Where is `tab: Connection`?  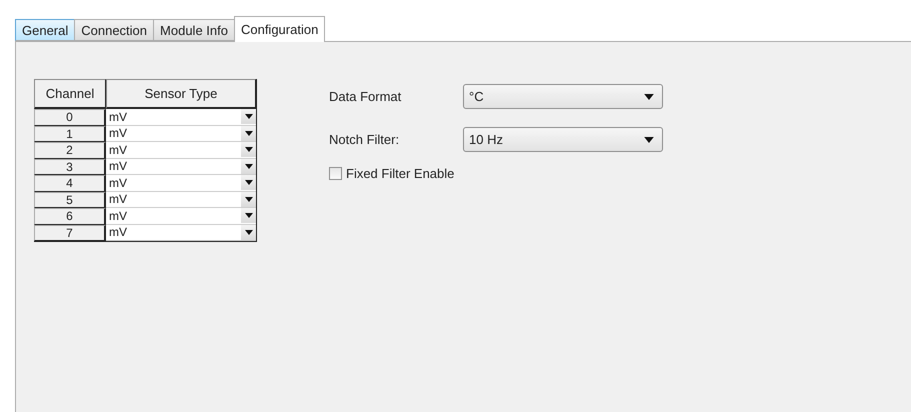 tab: Connection is located at coordinates (114, 30).